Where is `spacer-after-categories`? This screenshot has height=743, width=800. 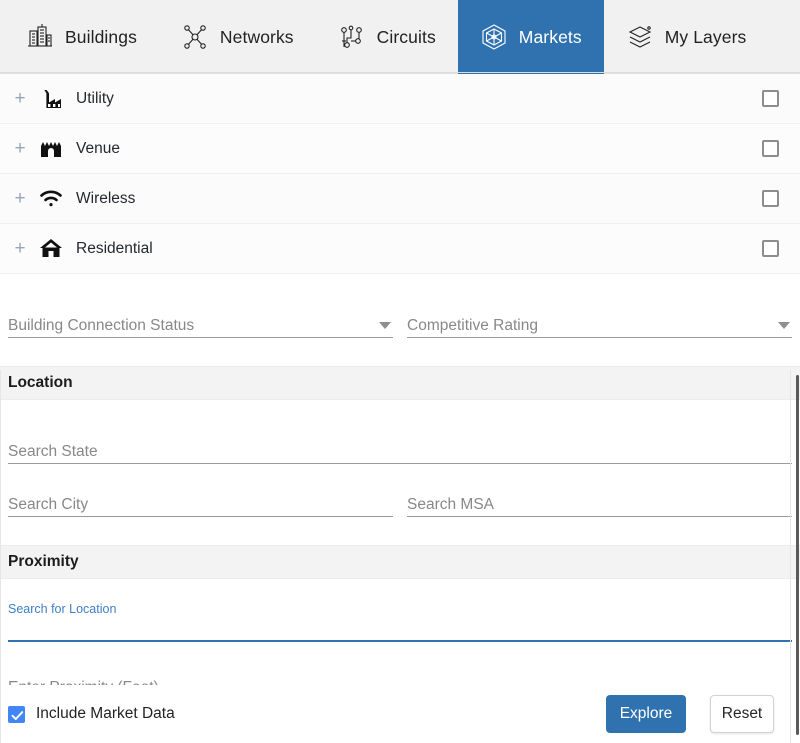 spacer-after-categories is located at coordinates (400, 291).